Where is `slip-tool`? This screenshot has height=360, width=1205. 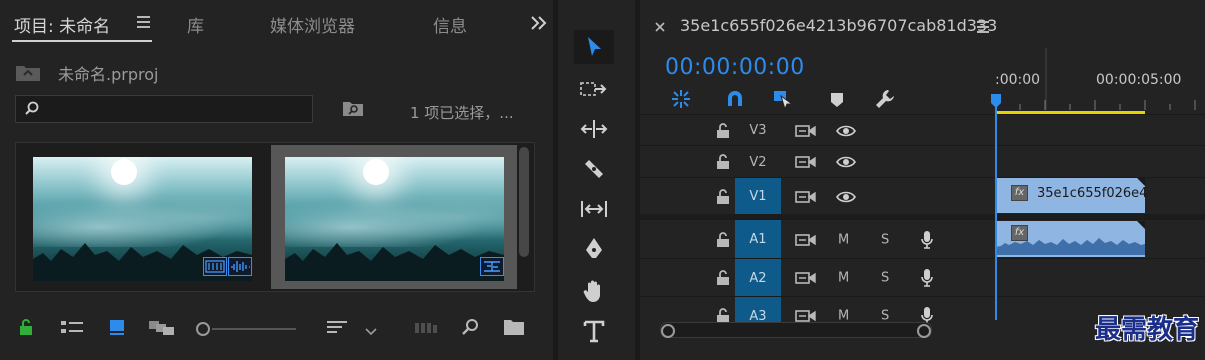
slip-tool is located at coordinates (594, 209).